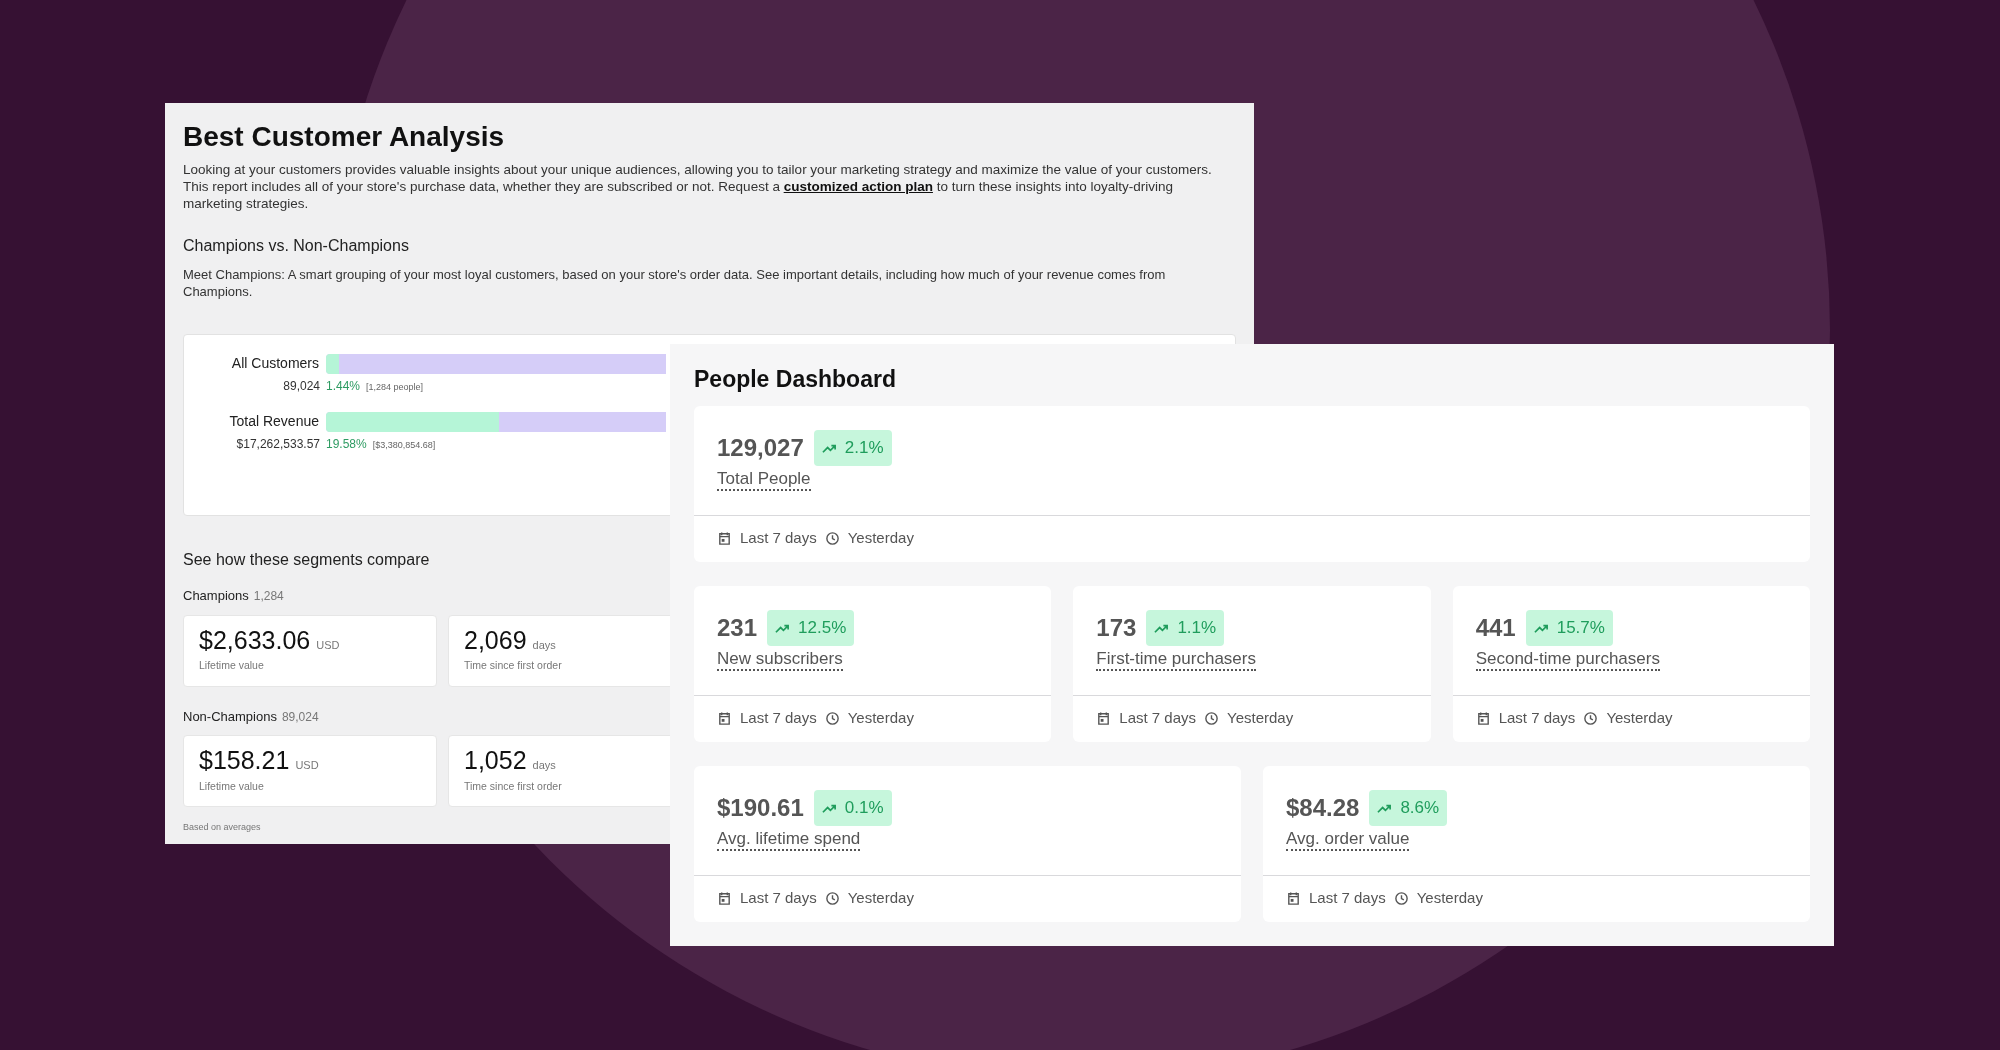  Describe the element at coordinates (230, 716) in the screenshot. I see `segment-name: Non-Champions` at that location.